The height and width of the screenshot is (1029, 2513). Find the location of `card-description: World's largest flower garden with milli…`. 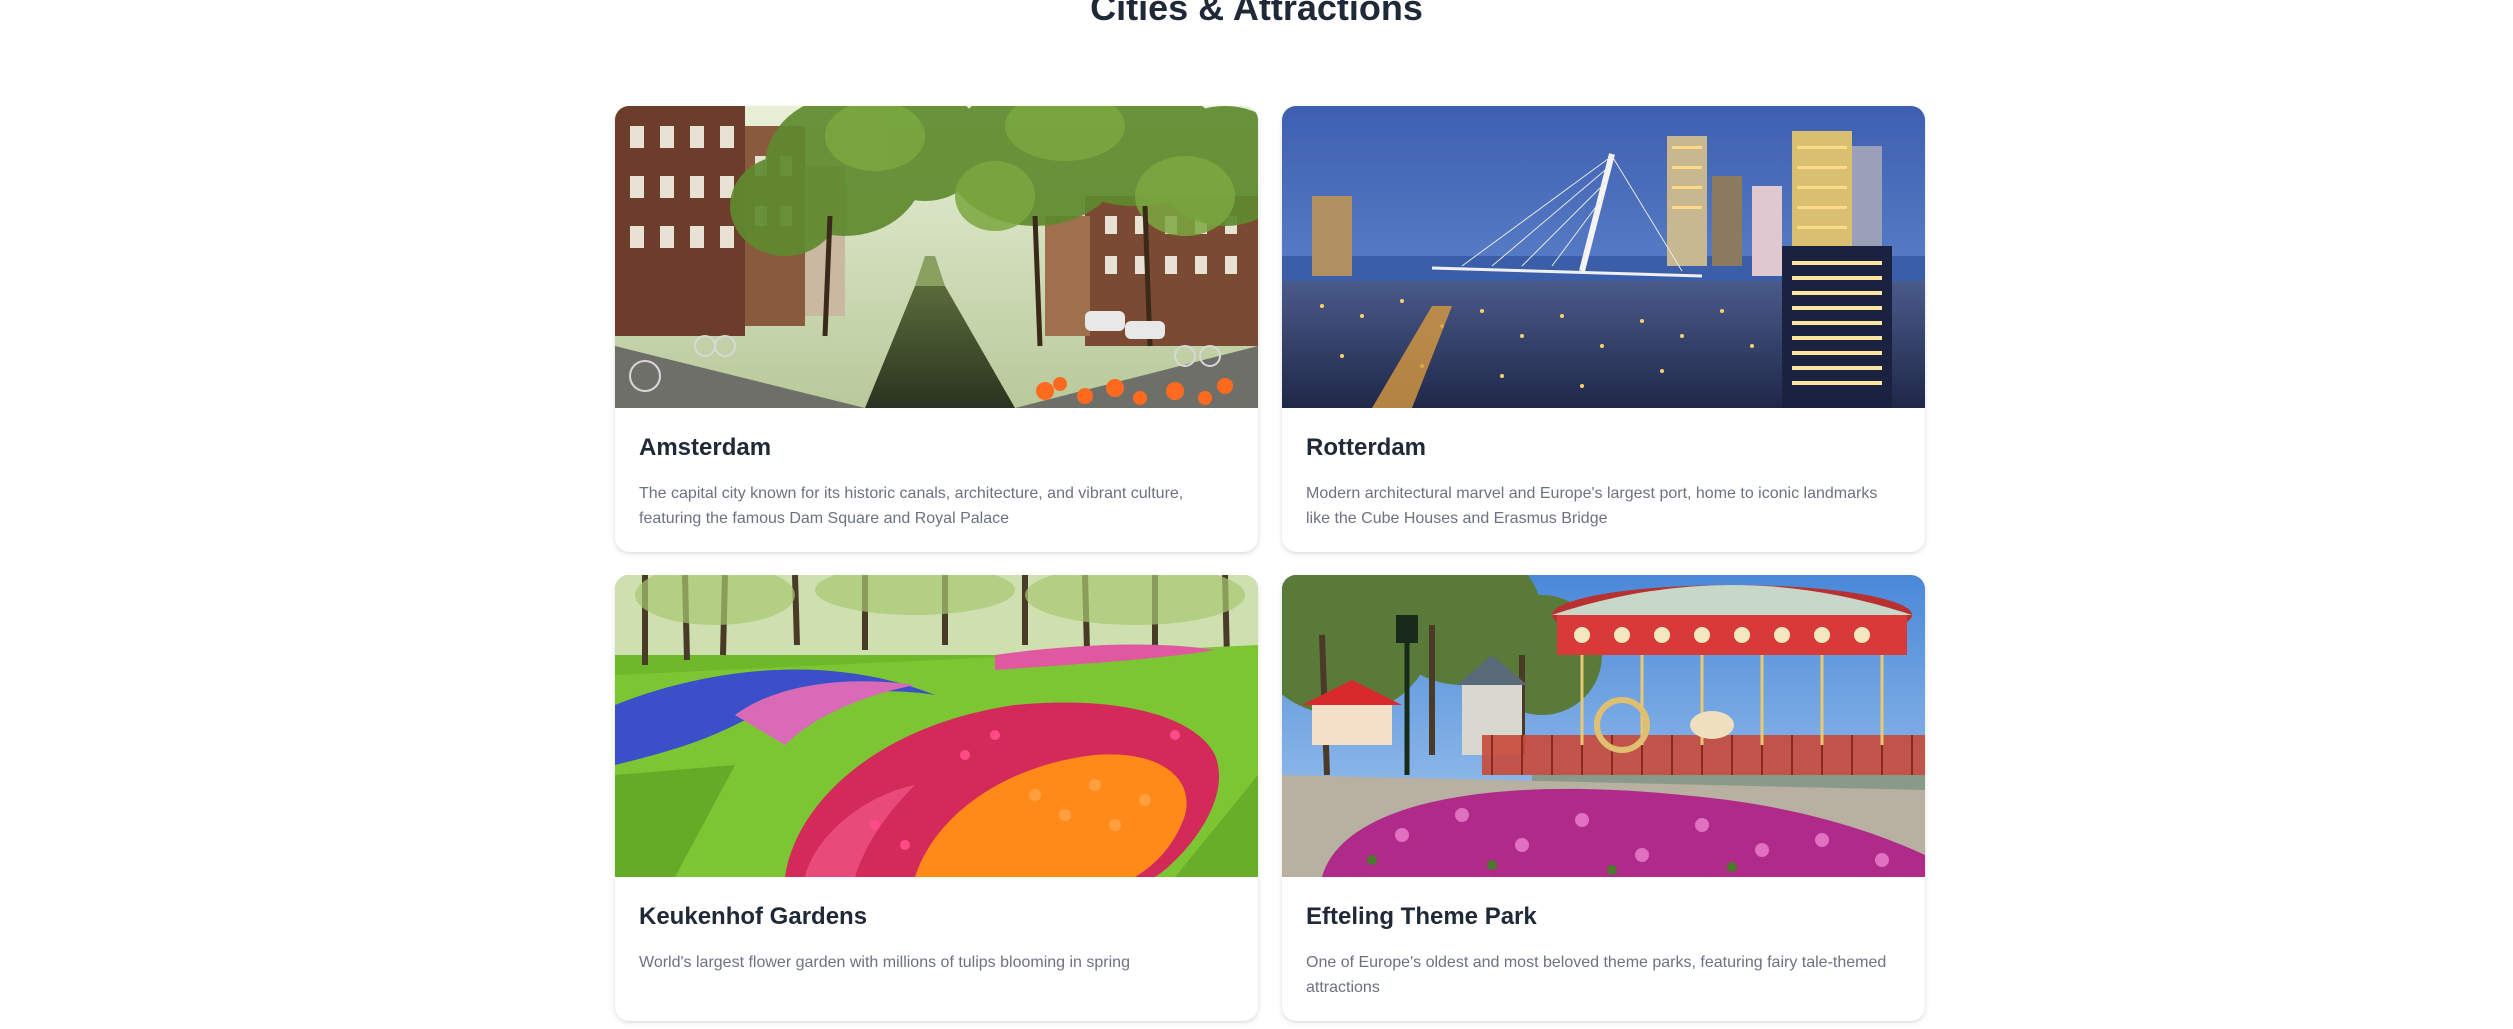

card-description: World's largest flower garden with milli… is located at coordinates (884, 962).